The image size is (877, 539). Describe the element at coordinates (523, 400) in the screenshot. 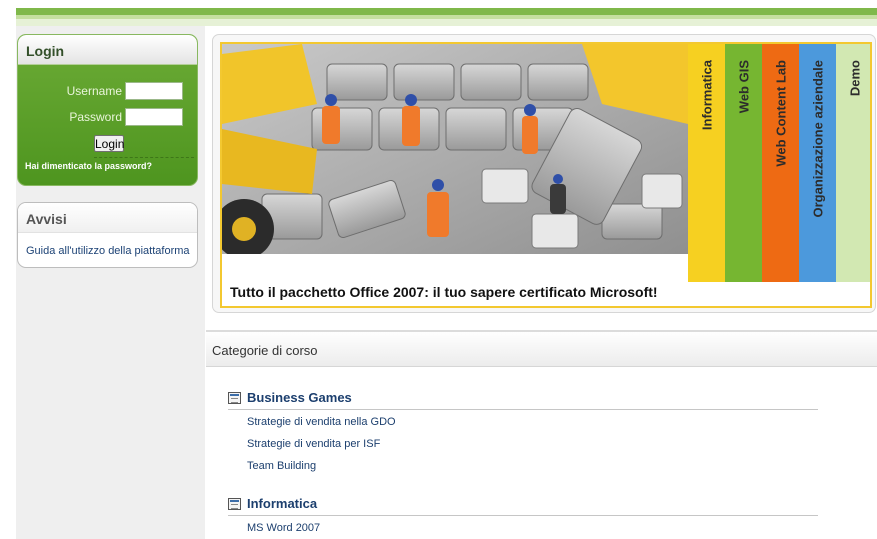

I see `category-business-games: Business Games` at that location.